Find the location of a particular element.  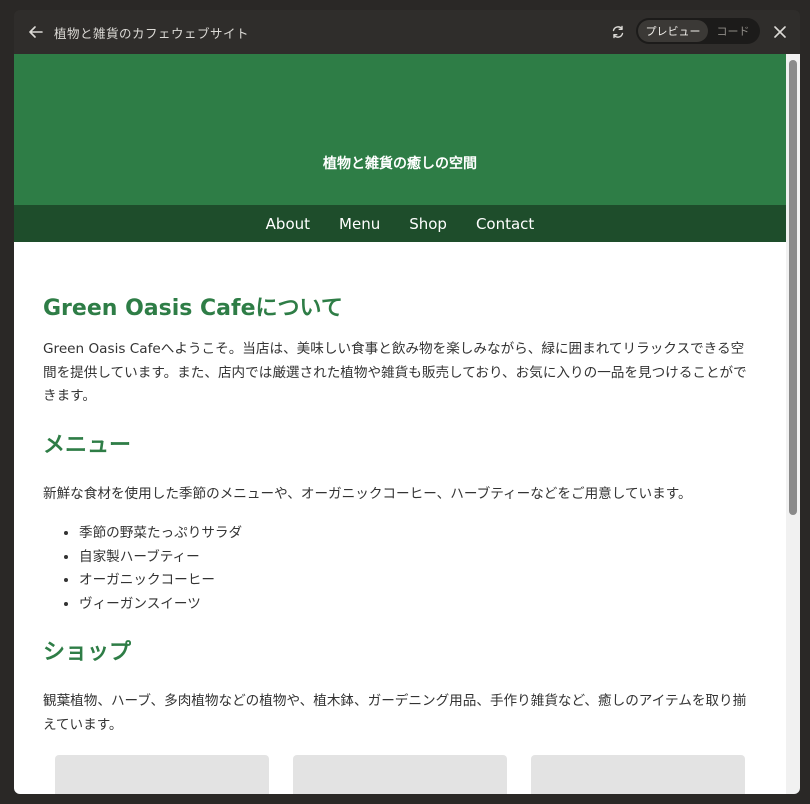

refresh-icon is located at coordinates (618, 32).